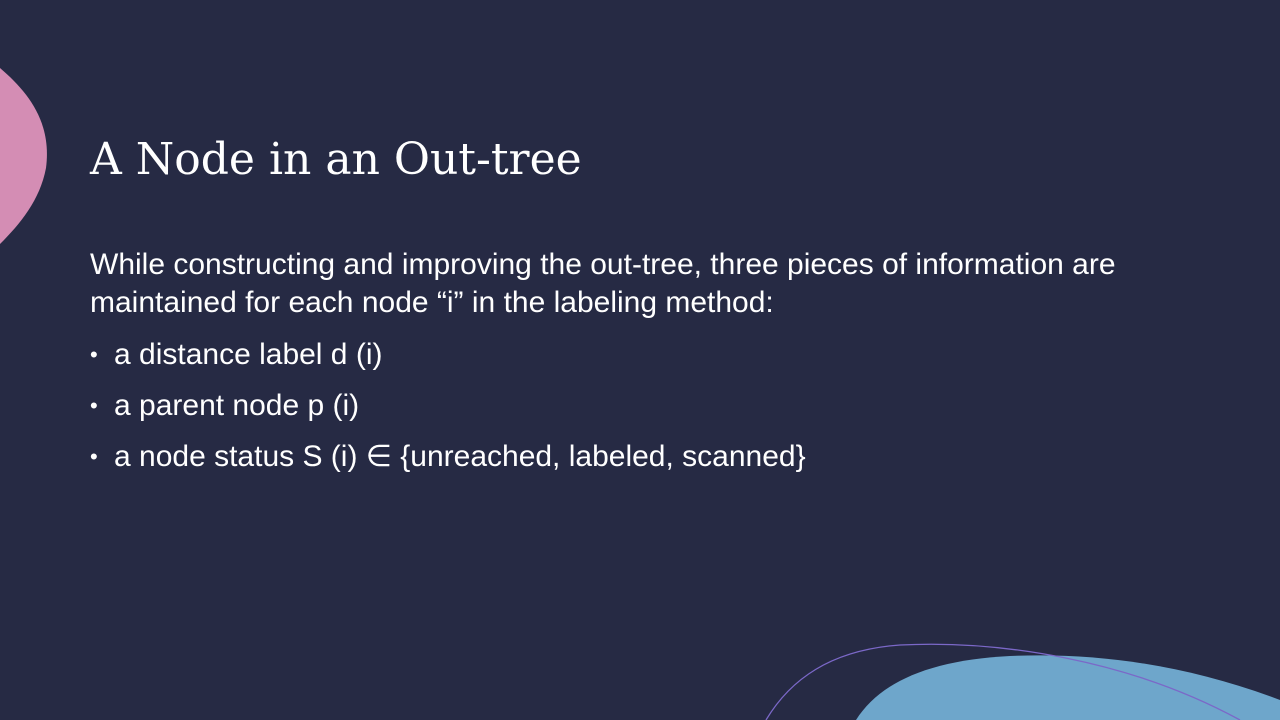  Describe the element at coordinates (23, 156) in the screenshot. I see `pink-blob-shape` at that location.